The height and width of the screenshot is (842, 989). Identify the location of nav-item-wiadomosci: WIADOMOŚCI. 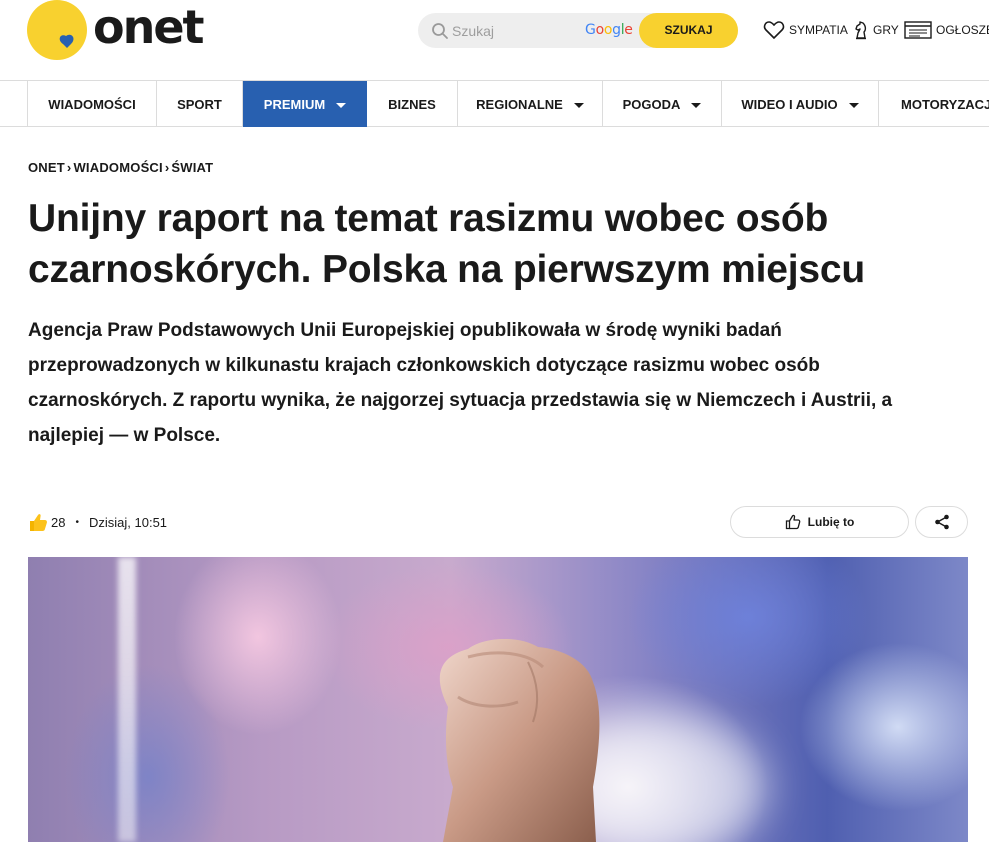
(92, 104).